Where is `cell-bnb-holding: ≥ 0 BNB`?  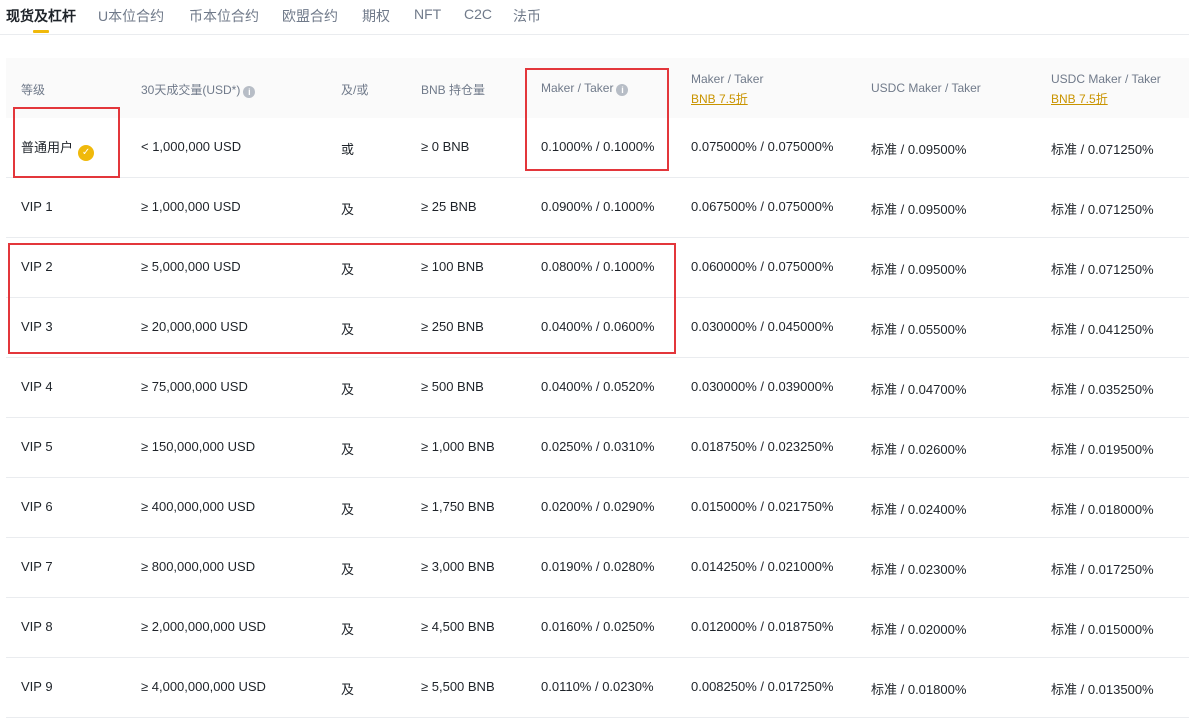 cell-bnb-holding: ≥ 0 BNB is located at coordinates (445, 146).